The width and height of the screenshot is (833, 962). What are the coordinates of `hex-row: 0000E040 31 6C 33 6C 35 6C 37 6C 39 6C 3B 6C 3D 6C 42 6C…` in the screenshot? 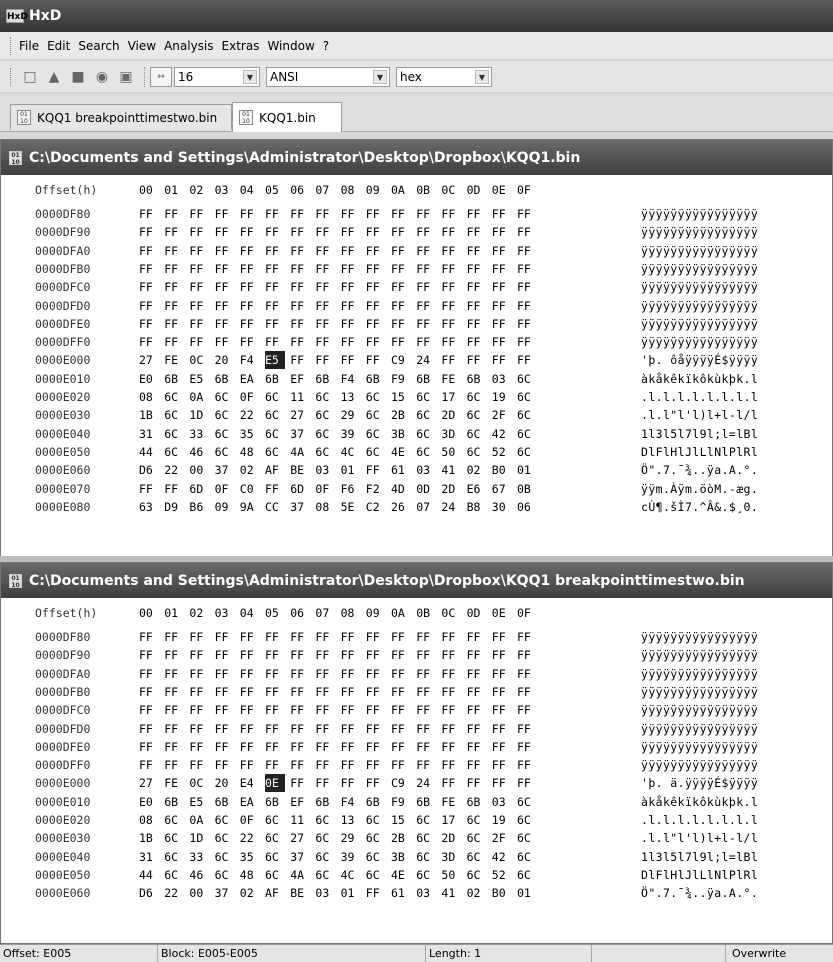 It's located at (416, 434).